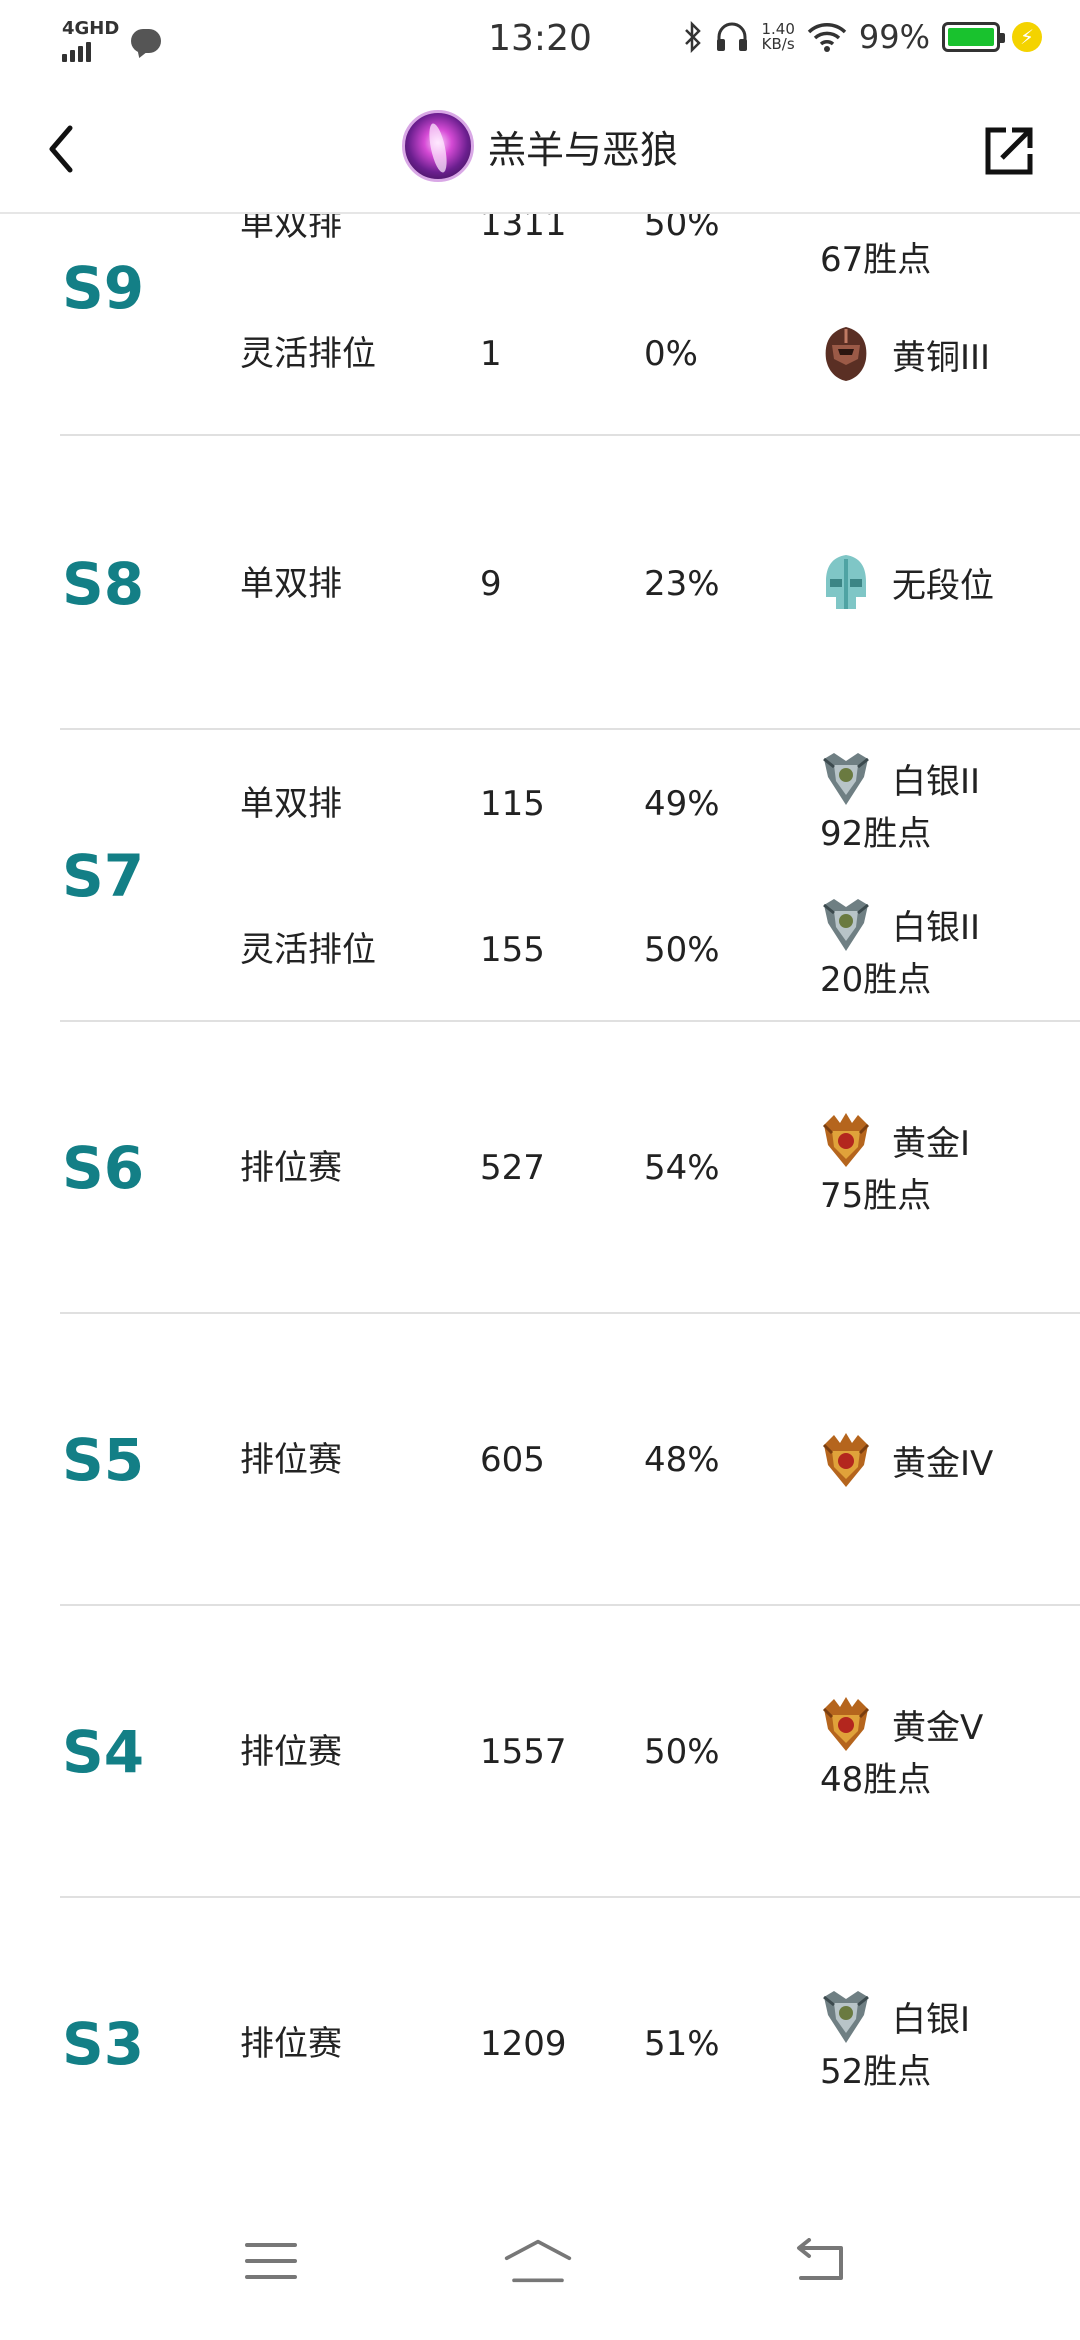  I want to click on menu-nav-button, so click(271, 2261).